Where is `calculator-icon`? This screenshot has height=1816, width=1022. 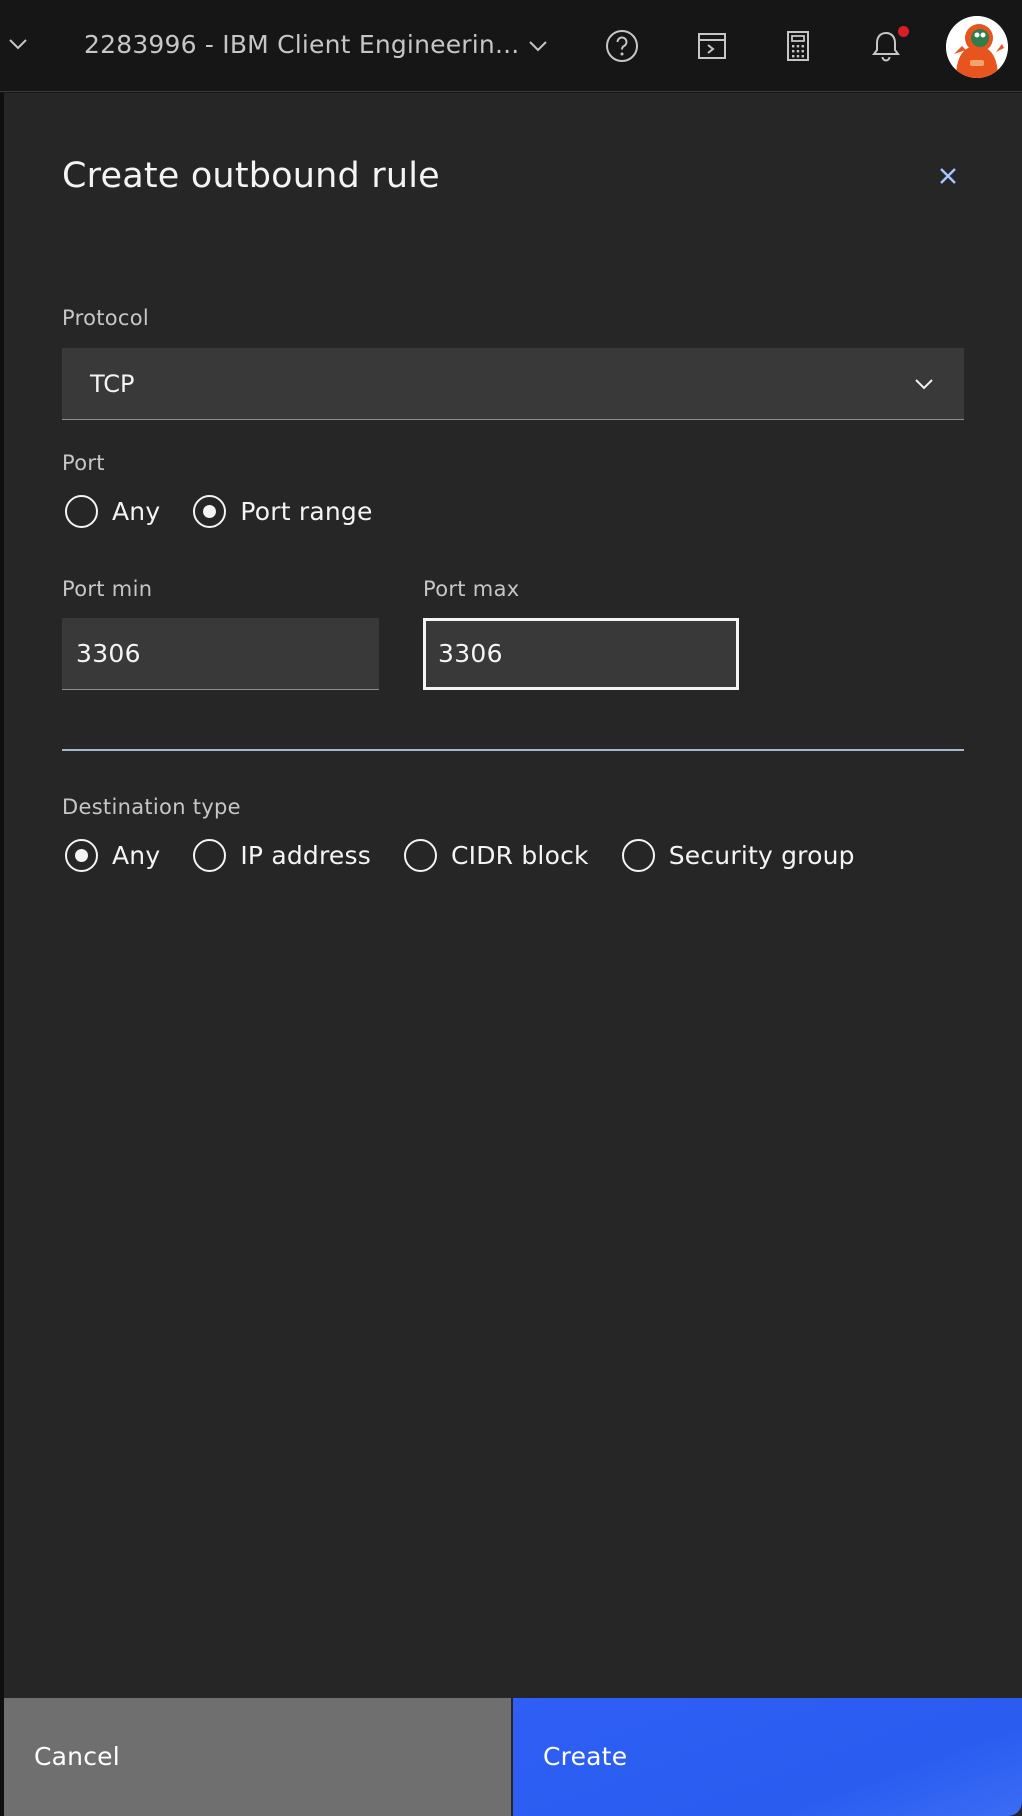 calculator-icon is located at coordinates (798, 46).